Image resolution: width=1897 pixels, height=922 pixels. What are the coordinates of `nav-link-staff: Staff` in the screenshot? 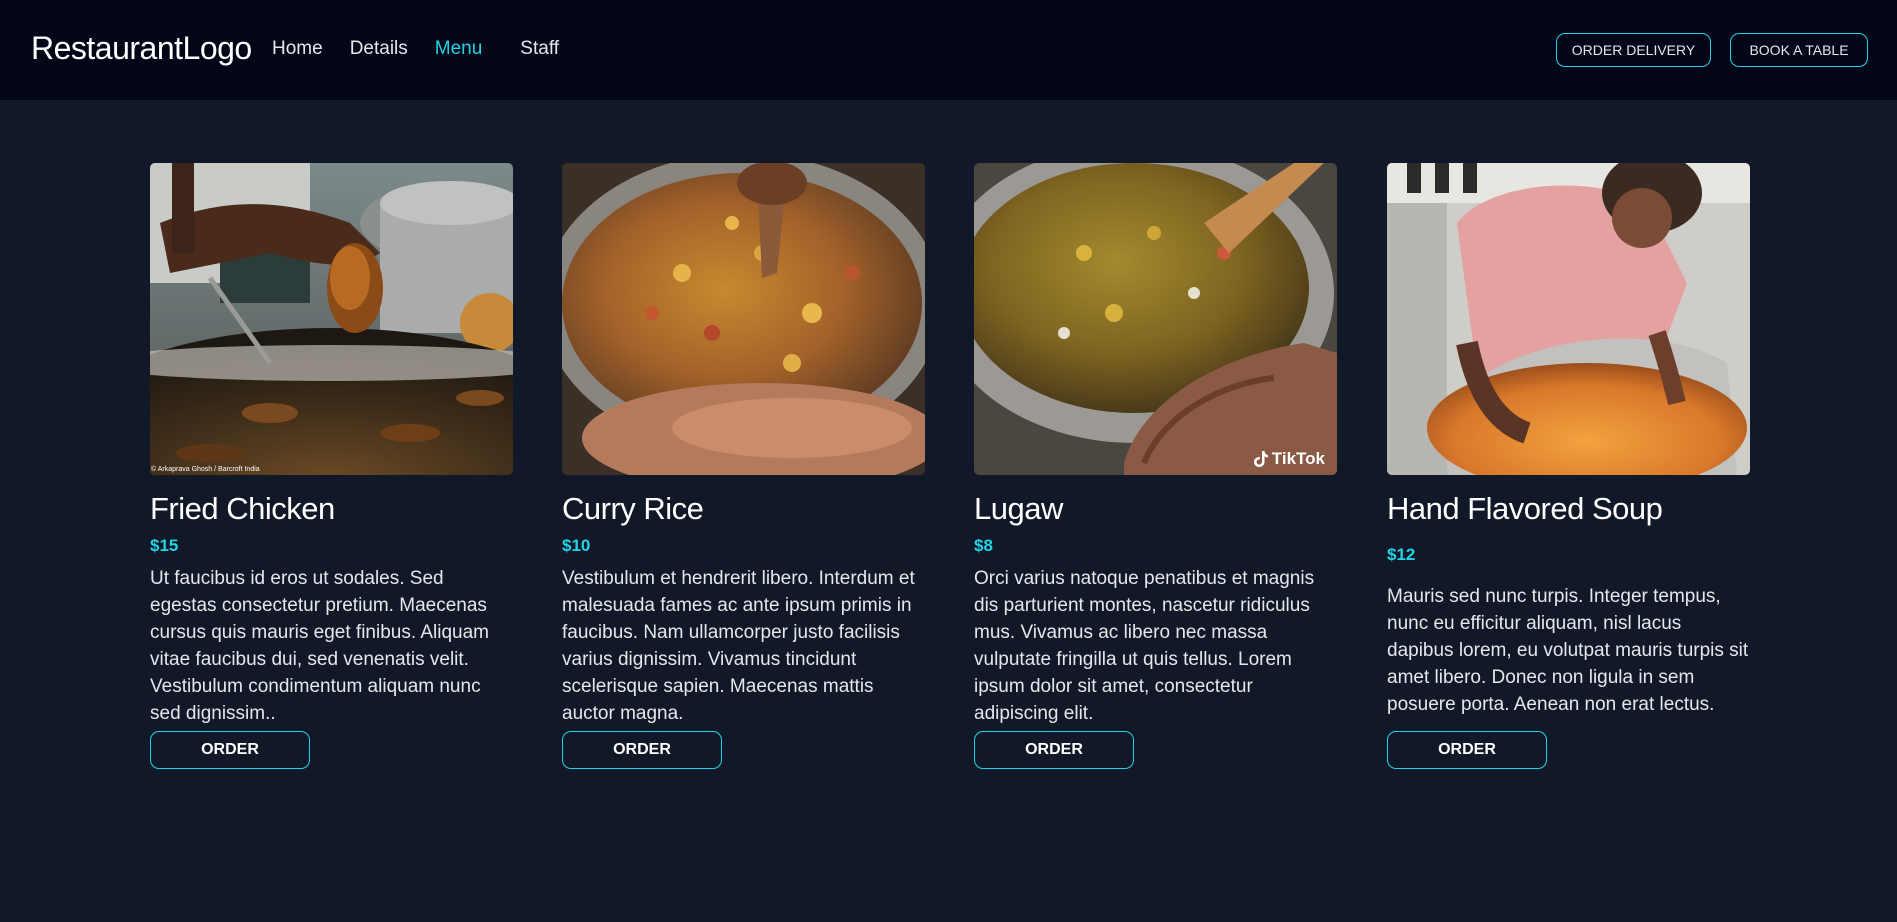 It's located at (539, 49).